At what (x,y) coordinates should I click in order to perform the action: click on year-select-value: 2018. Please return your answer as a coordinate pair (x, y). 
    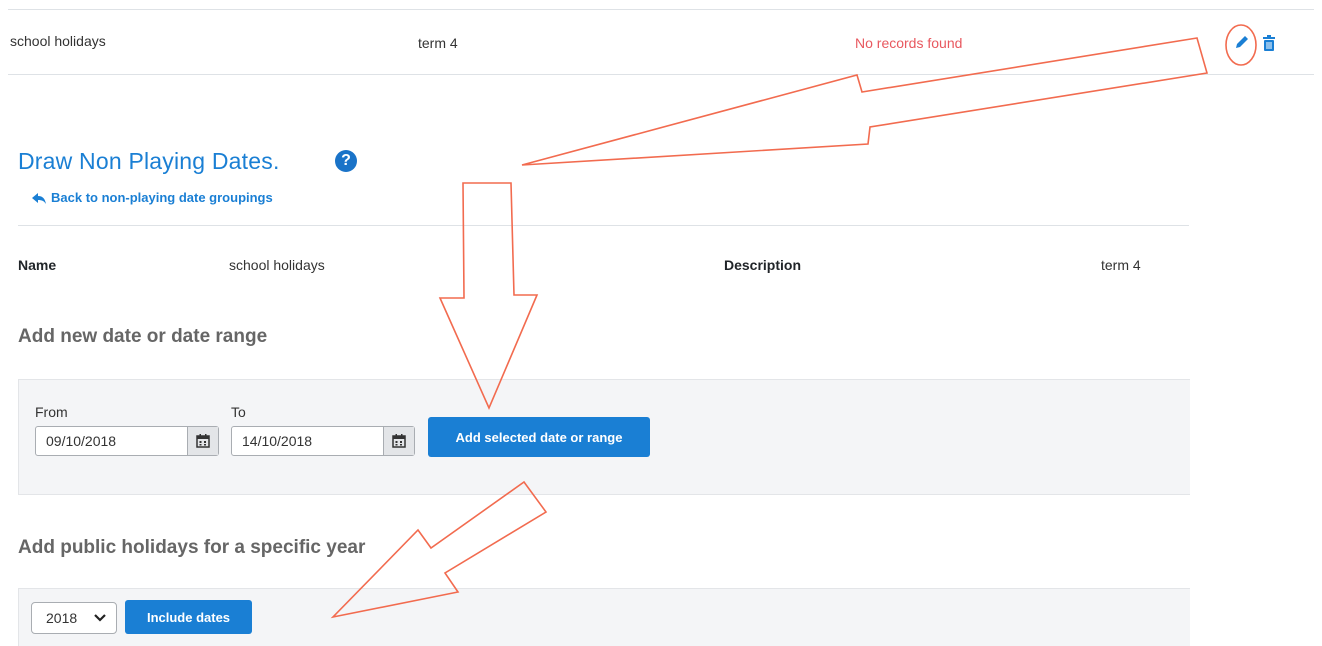
    Looking at the image, I should click on (62, 618).